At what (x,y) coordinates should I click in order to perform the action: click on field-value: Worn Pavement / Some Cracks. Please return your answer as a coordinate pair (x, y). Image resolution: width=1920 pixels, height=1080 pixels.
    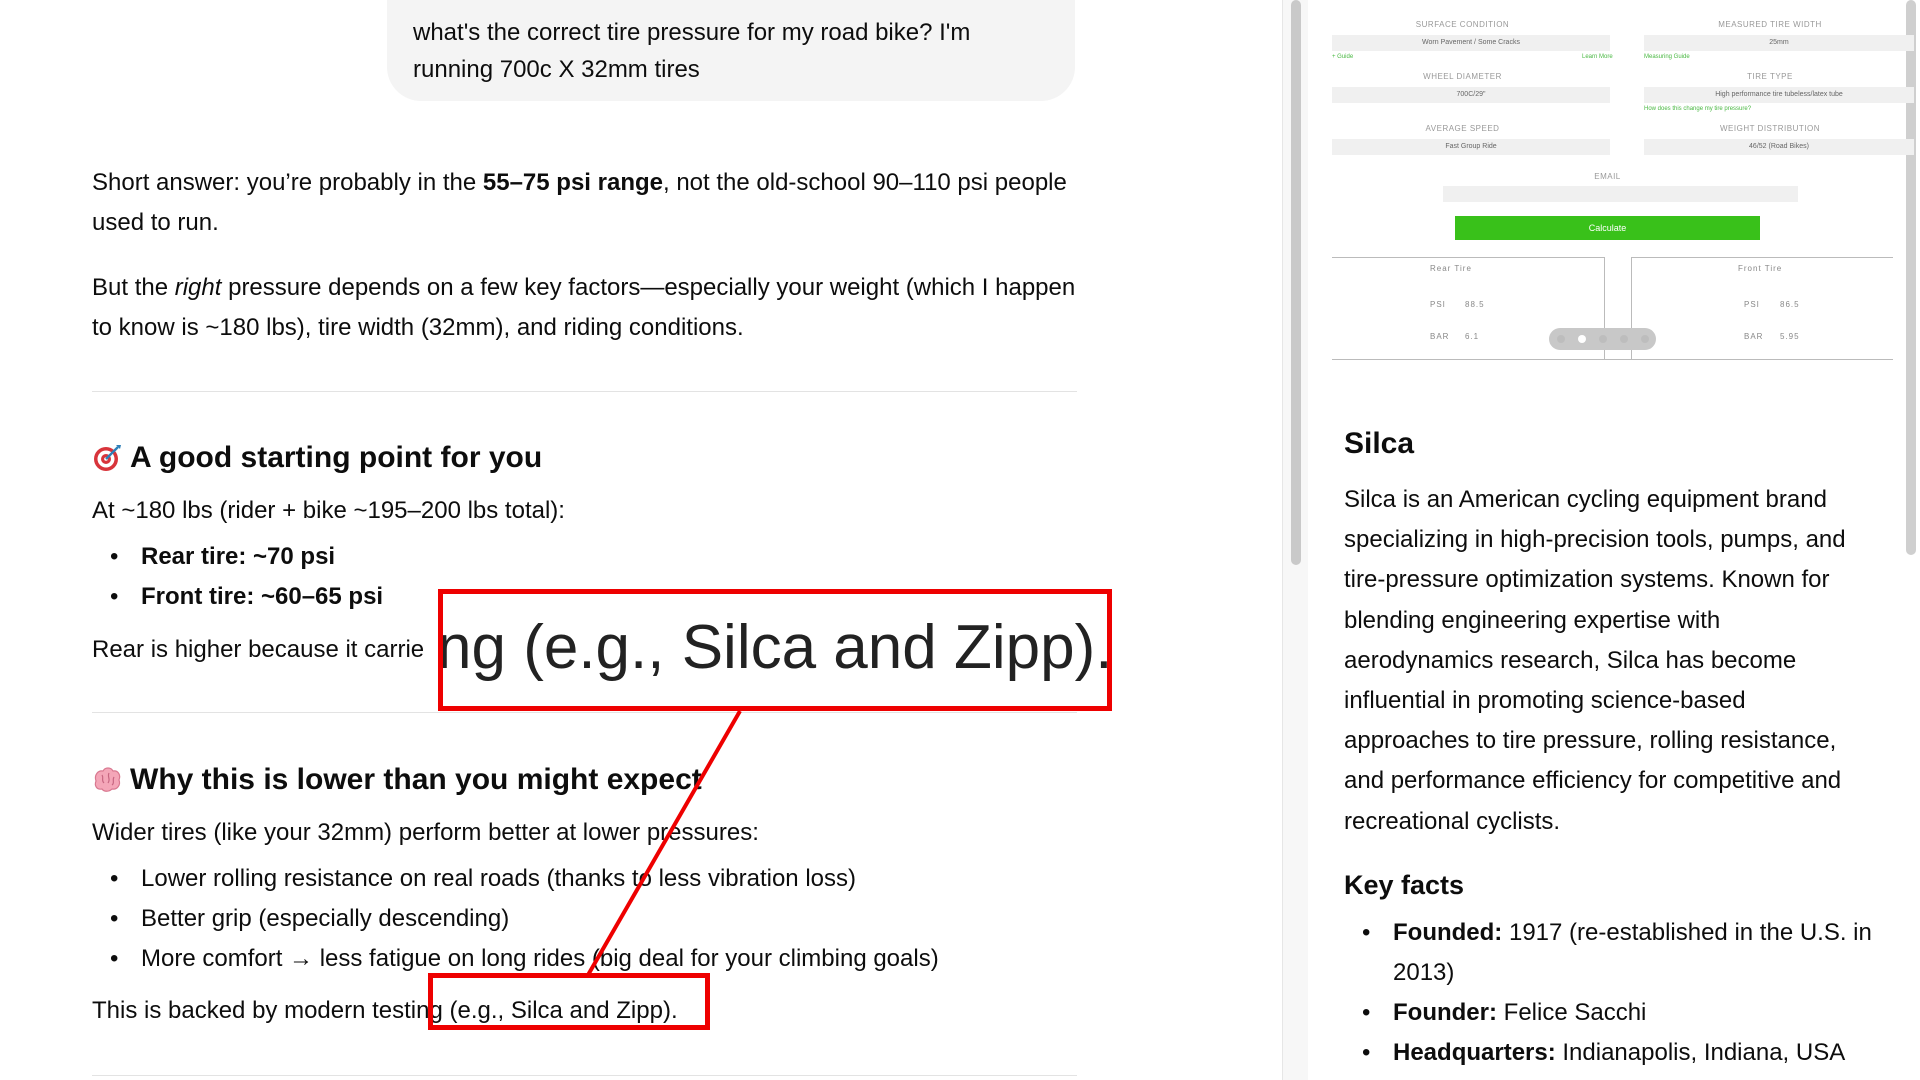
    Looking at the image, I should click on (1471, 43).